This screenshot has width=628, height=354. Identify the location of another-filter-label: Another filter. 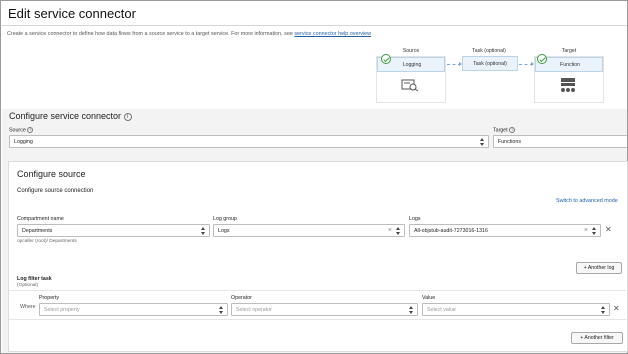
(599, 338).